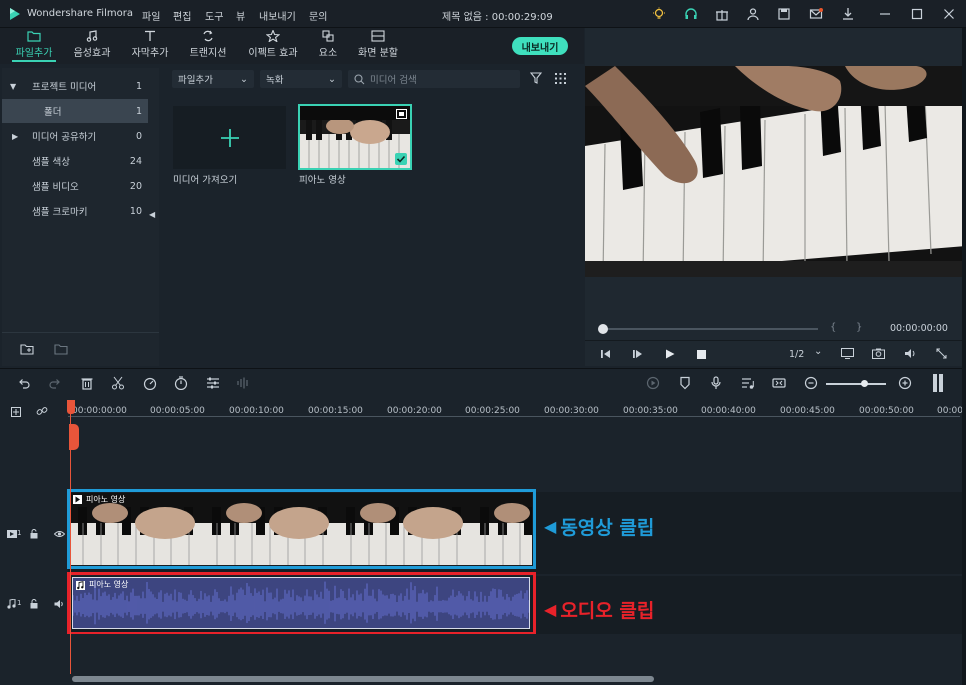  What do you see at coordinates (11, 604) in the screenshot?
I see `audio-track-icon` at bounding box center [11, 604].